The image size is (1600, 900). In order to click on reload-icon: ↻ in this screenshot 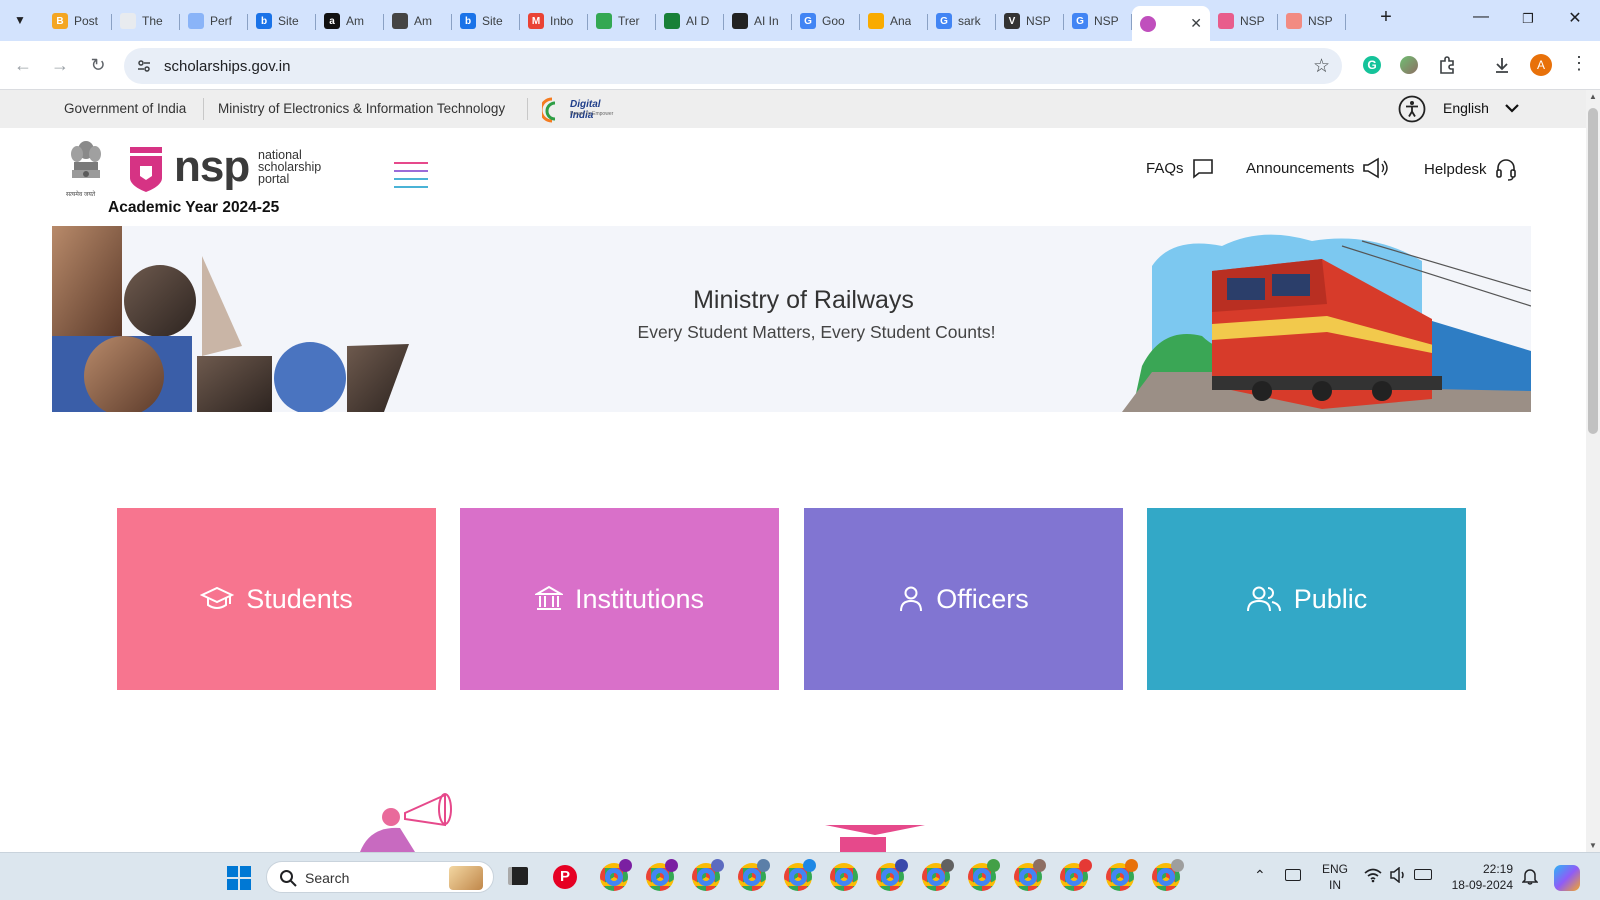, I will do `click(98, 65)`.